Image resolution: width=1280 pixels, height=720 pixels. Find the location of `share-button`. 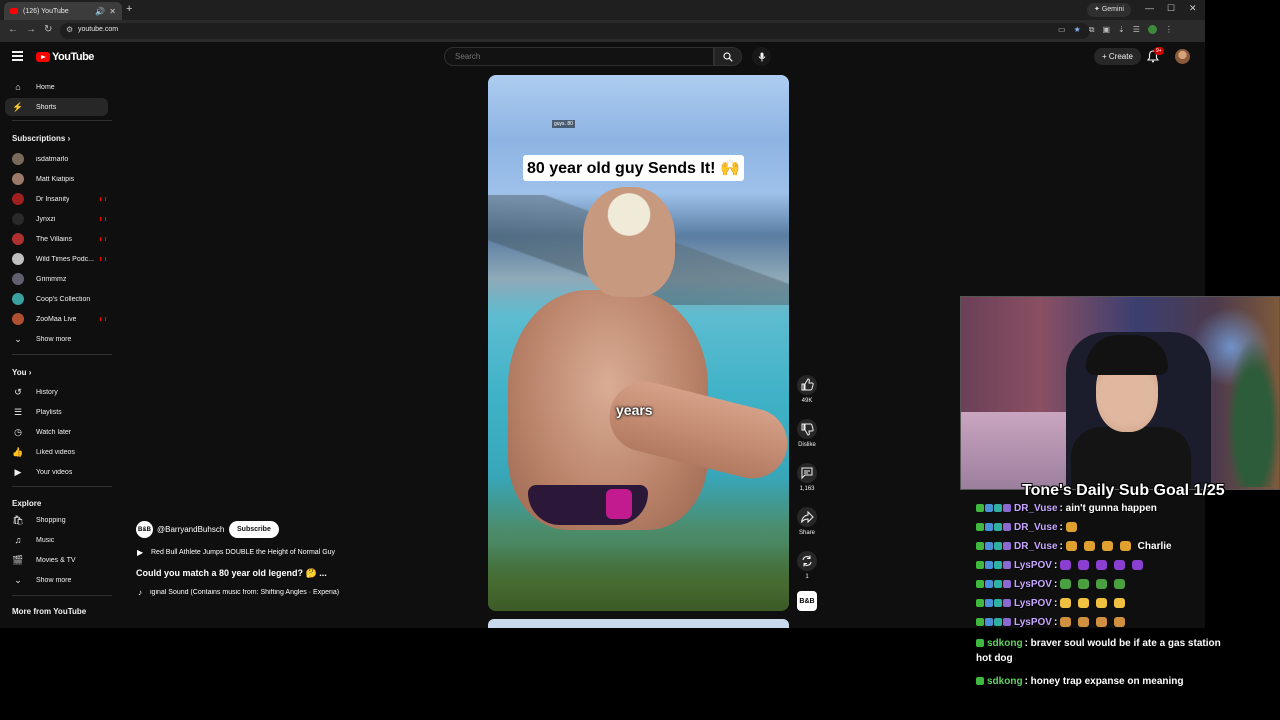

share-button is located at coordinates (807, 517).